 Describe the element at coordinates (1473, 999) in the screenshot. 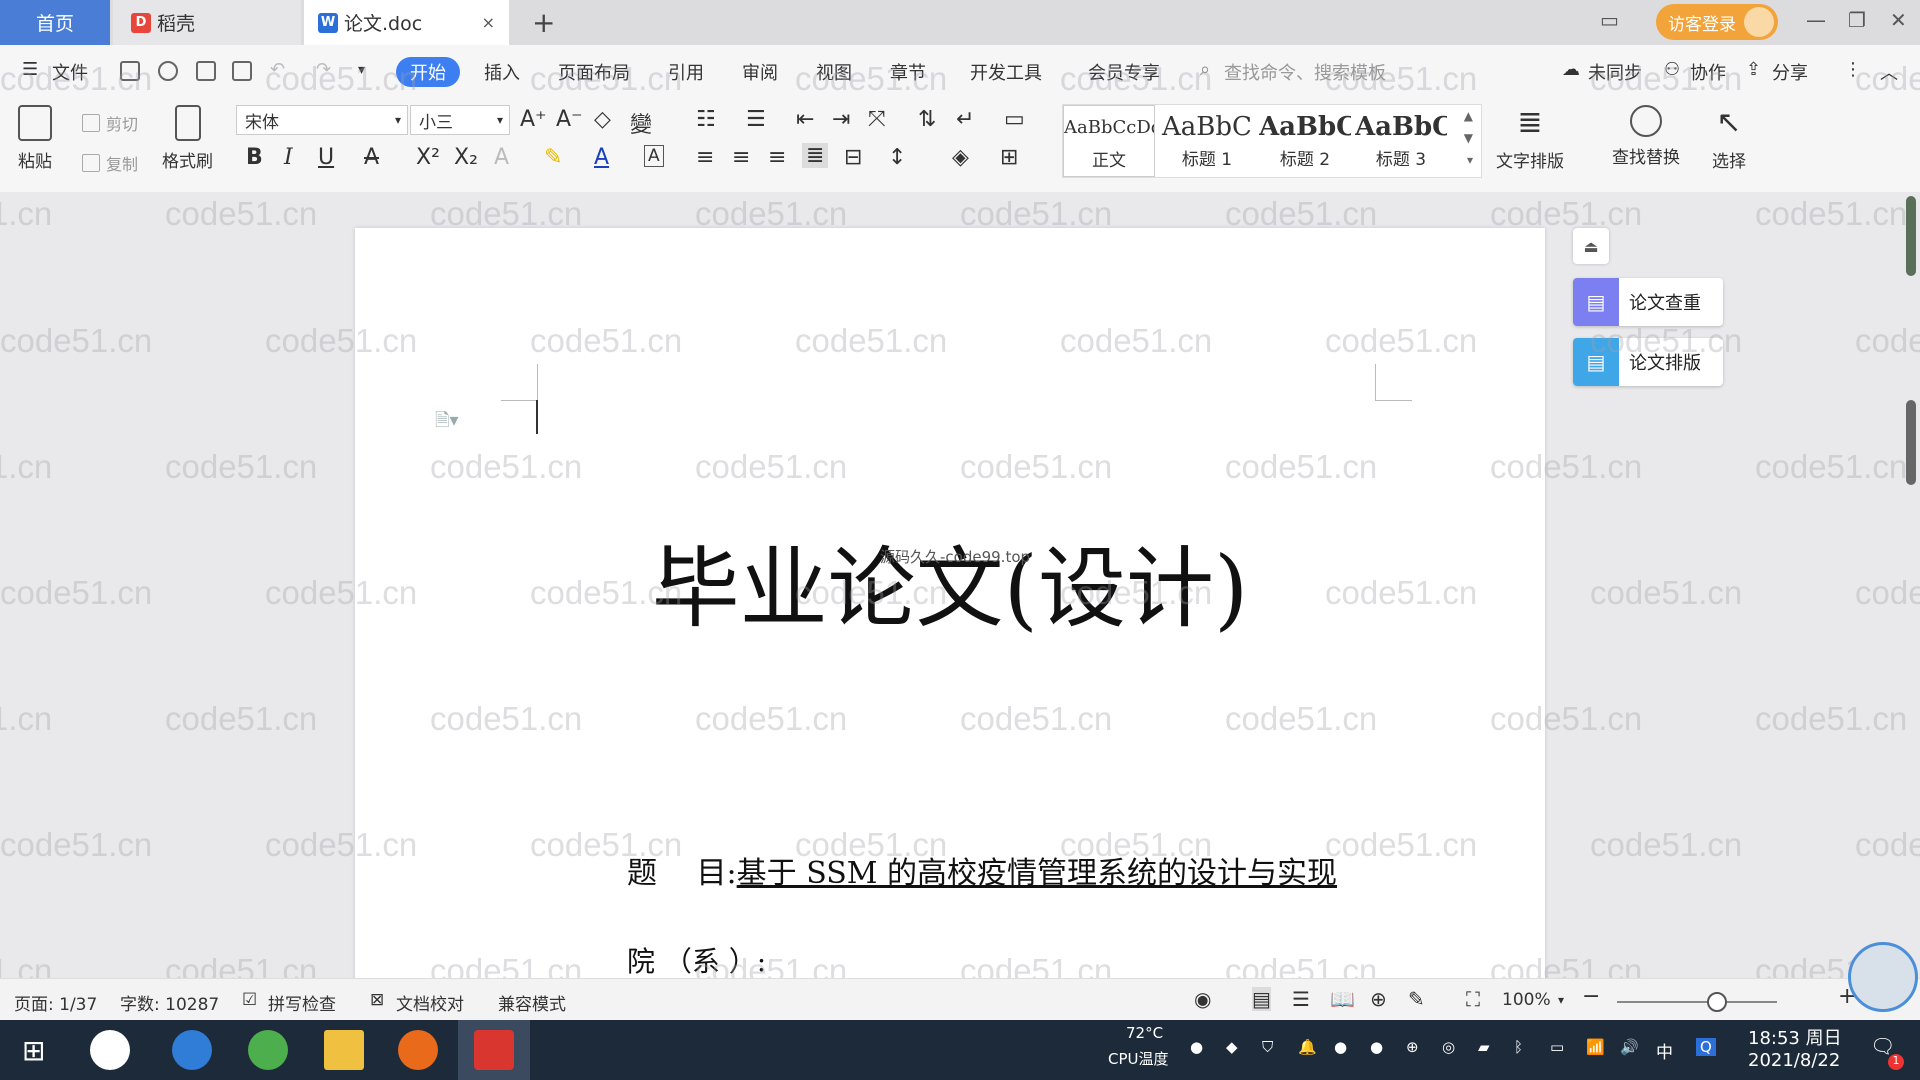

I see `fit-page-icon: ⛶` at that location.